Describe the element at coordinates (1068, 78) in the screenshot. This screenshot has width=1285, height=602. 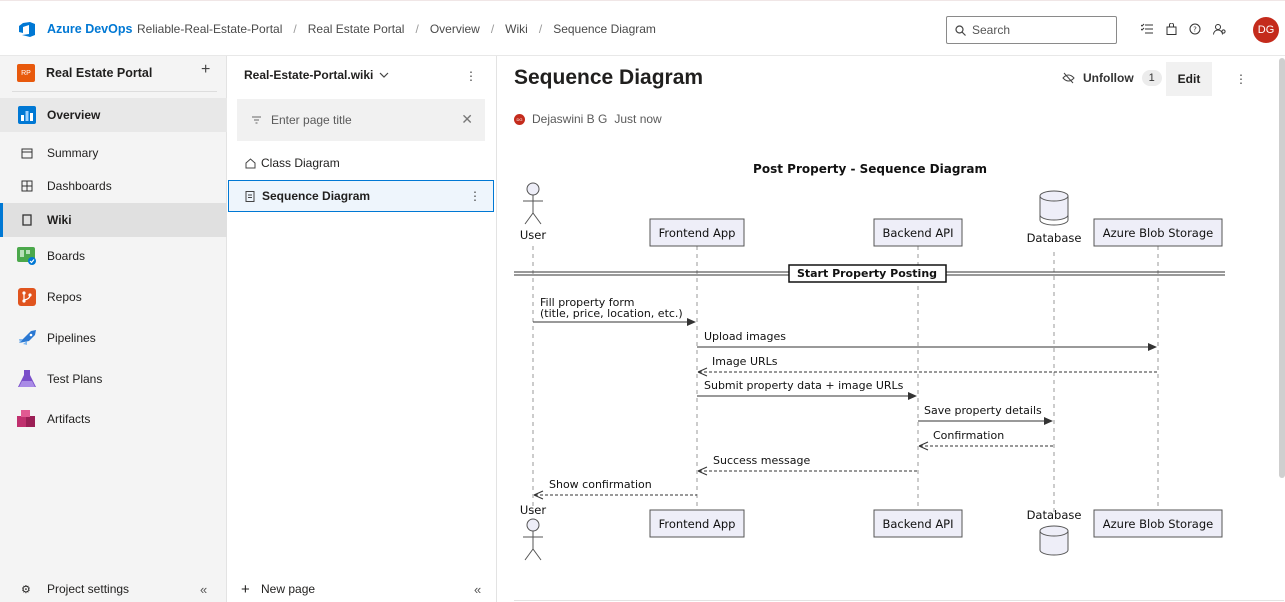
I see `unfollow-icon` at that location.